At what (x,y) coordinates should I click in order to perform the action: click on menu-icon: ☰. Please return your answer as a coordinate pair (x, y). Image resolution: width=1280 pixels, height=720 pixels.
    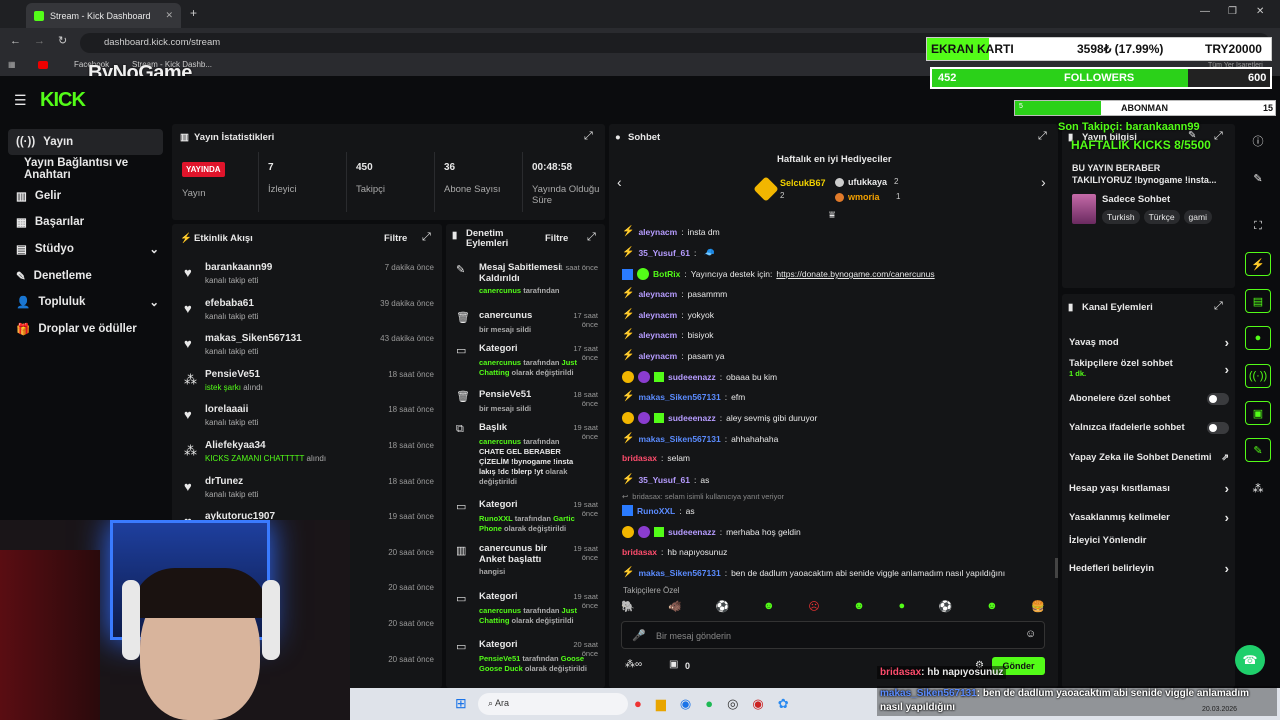
    Looking at the image, I should click on (20, 100).